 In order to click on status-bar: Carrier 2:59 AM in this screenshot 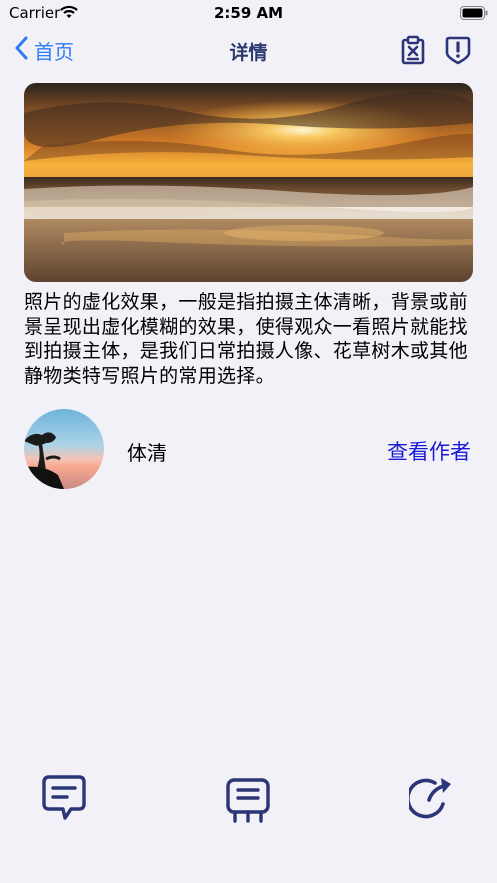, I will do `click(248, 13)`.